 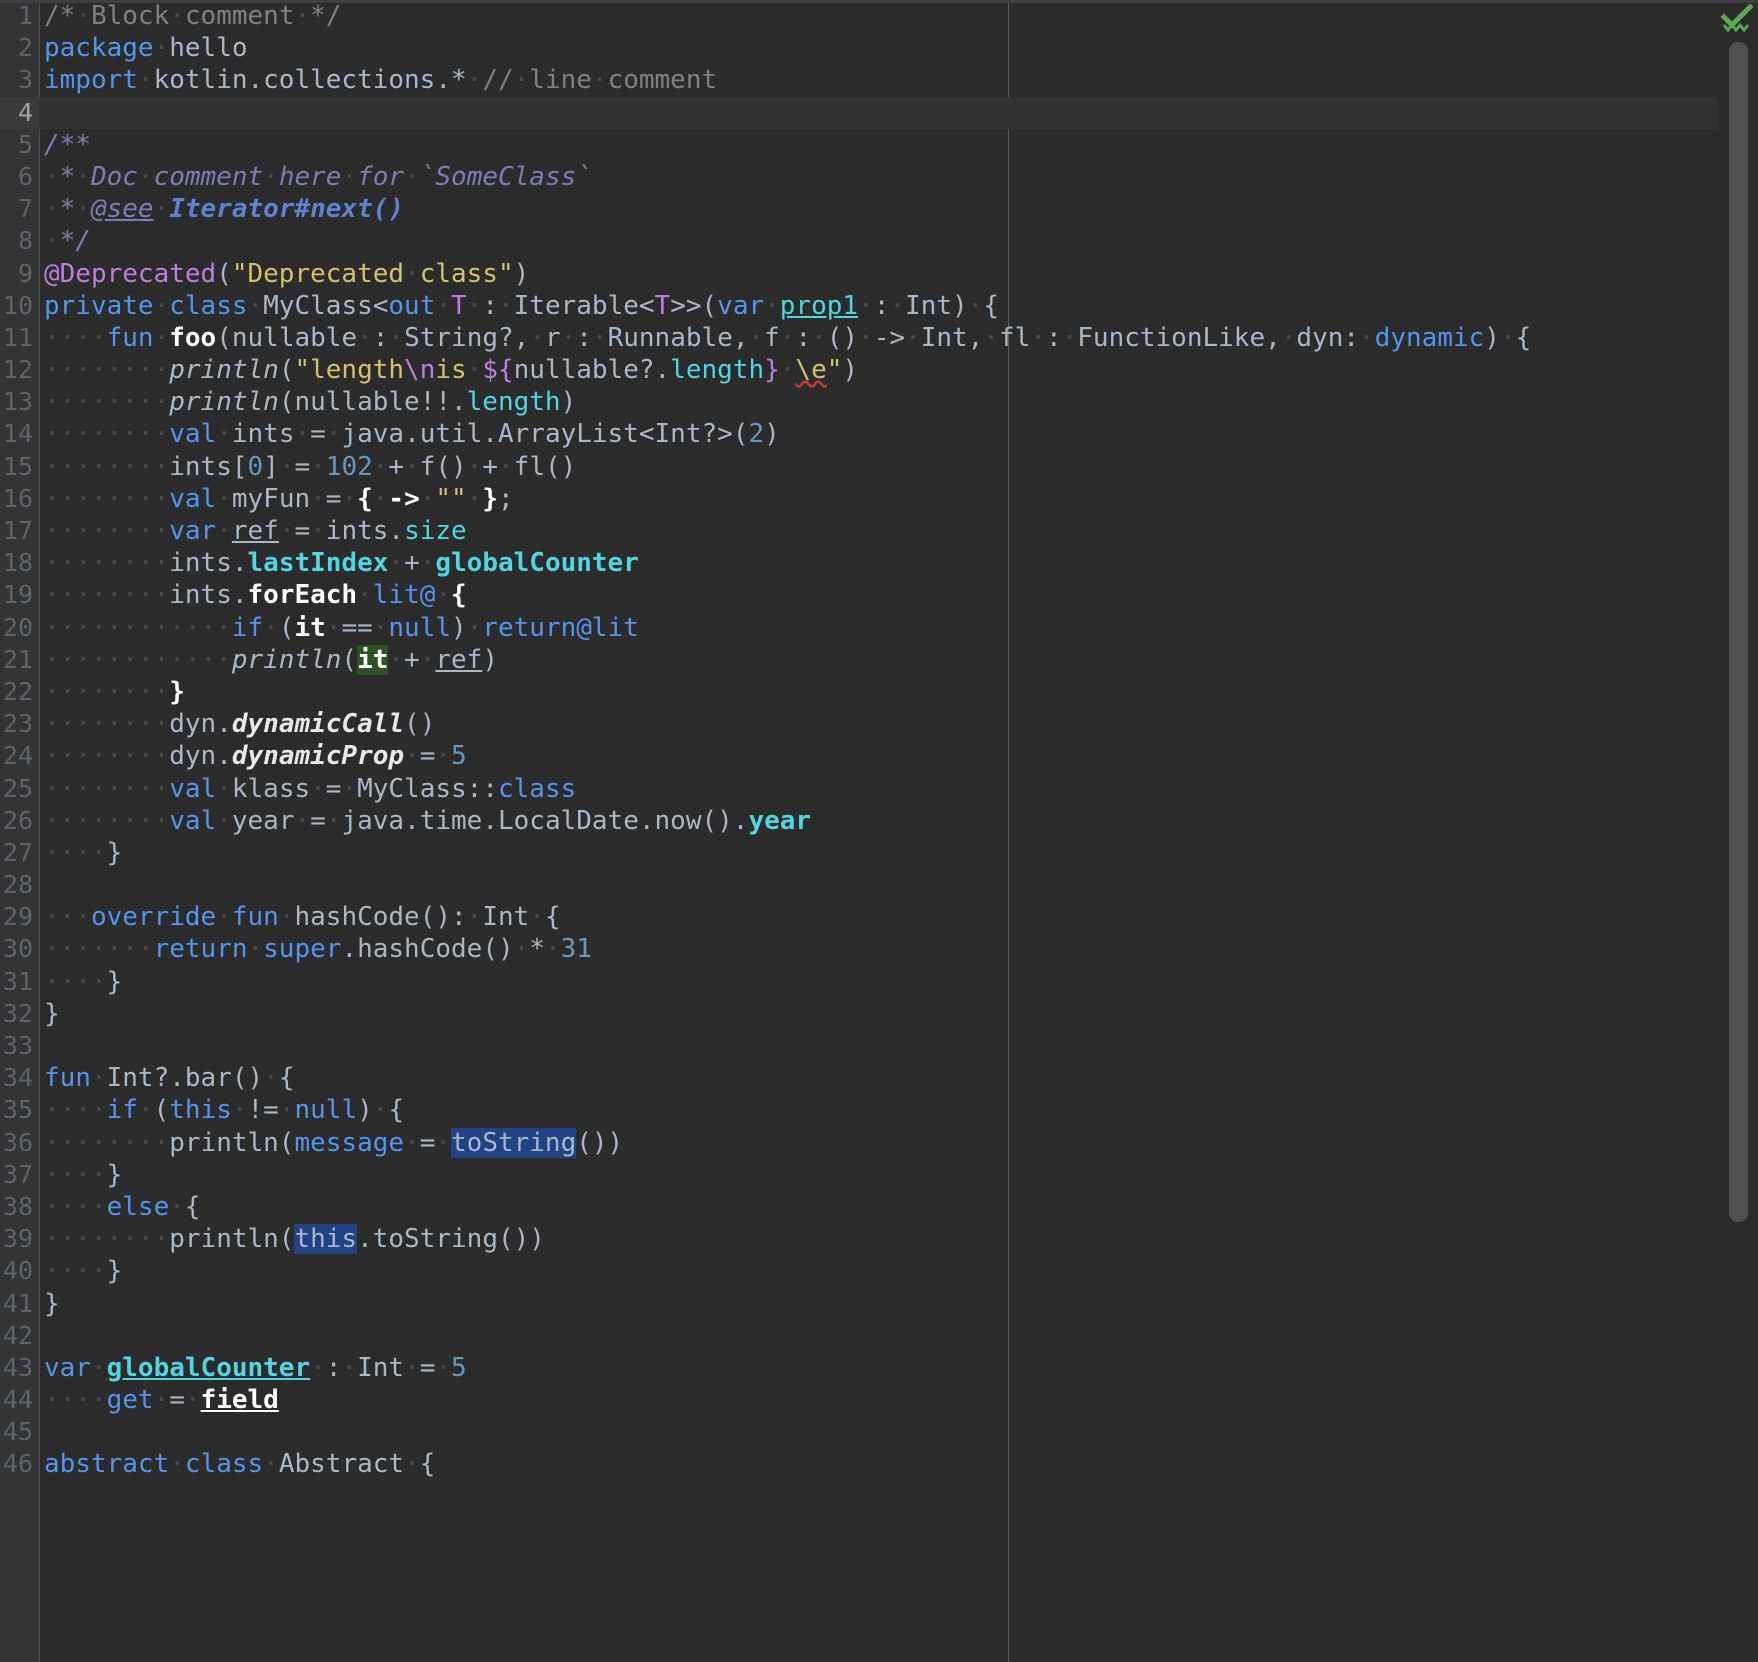 I want to click on code-line: 33, so click(x=859, y=1046).